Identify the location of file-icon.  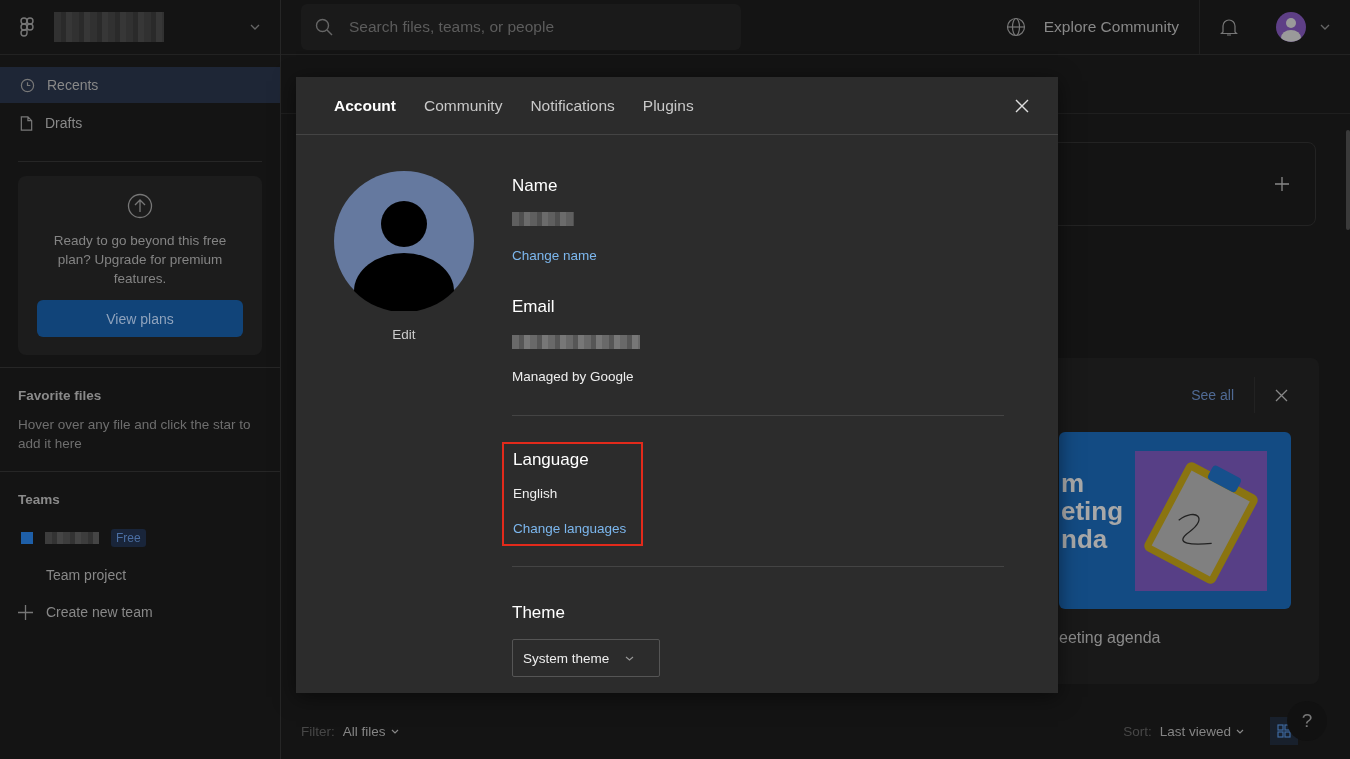
(26, 123).